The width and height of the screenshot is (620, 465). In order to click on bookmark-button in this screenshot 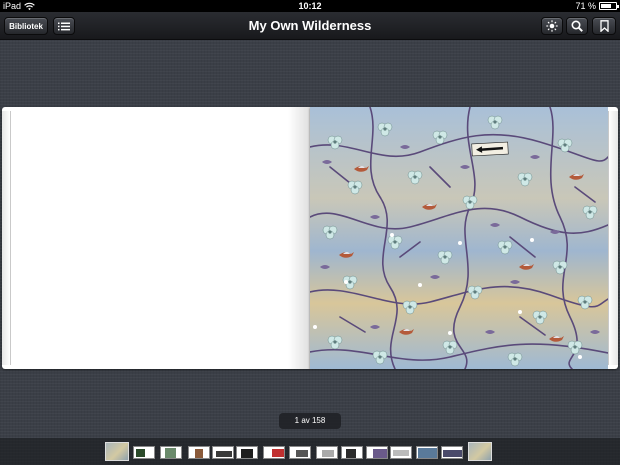, I will do `click(604, 26)`.